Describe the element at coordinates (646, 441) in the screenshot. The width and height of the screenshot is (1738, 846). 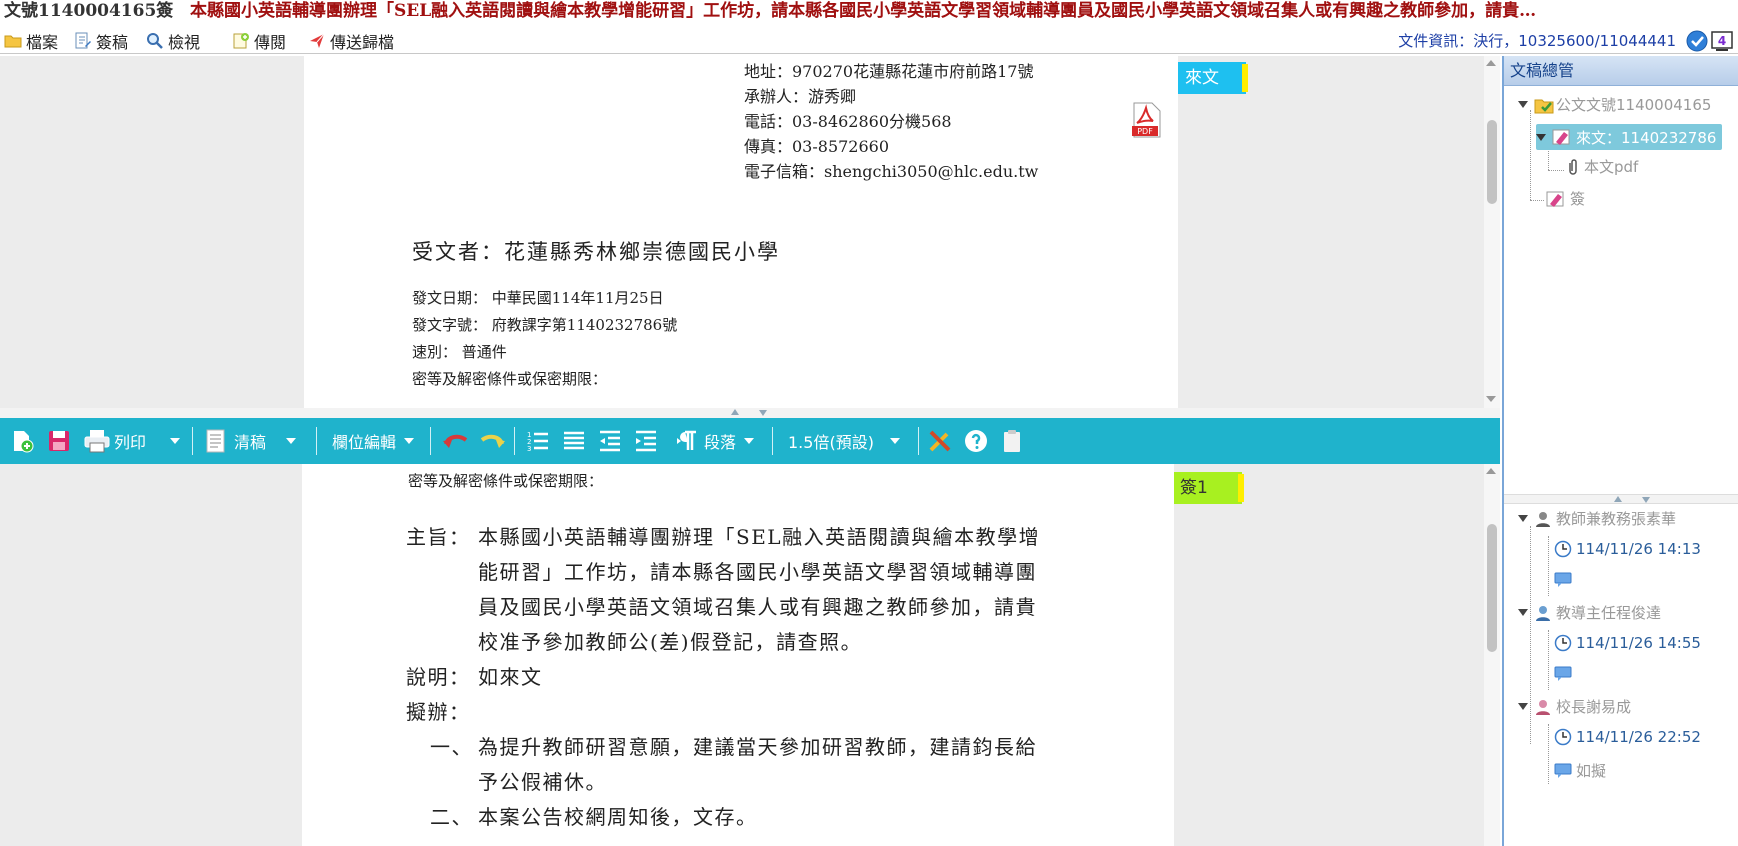
I see `indent-button` at that location.